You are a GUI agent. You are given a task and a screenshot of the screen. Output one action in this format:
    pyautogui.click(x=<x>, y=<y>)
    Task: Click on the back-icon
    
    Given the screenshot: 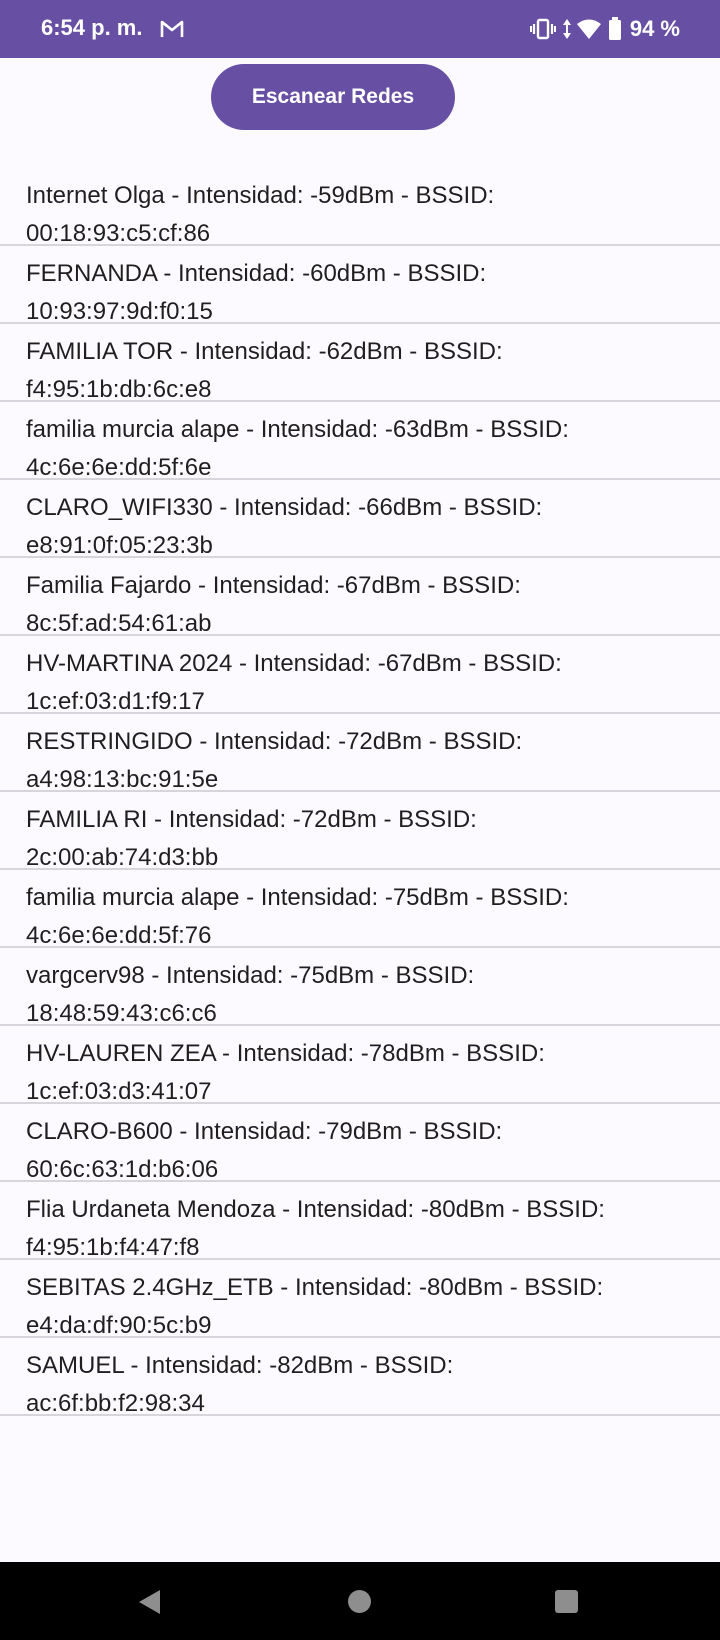 What is the action you would take?
    pyautogui.click(x=149, y=1604)
    